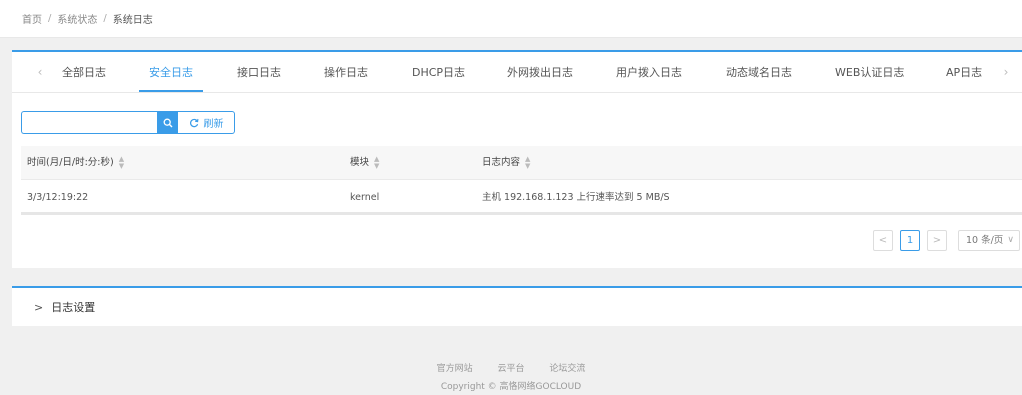 This screenshot has width=1022, height=395. What do you see at coordinates (259, 72) in the screenshot?
I see `tab-interface-logs: 接口日志` at bounding box center [259, 72].